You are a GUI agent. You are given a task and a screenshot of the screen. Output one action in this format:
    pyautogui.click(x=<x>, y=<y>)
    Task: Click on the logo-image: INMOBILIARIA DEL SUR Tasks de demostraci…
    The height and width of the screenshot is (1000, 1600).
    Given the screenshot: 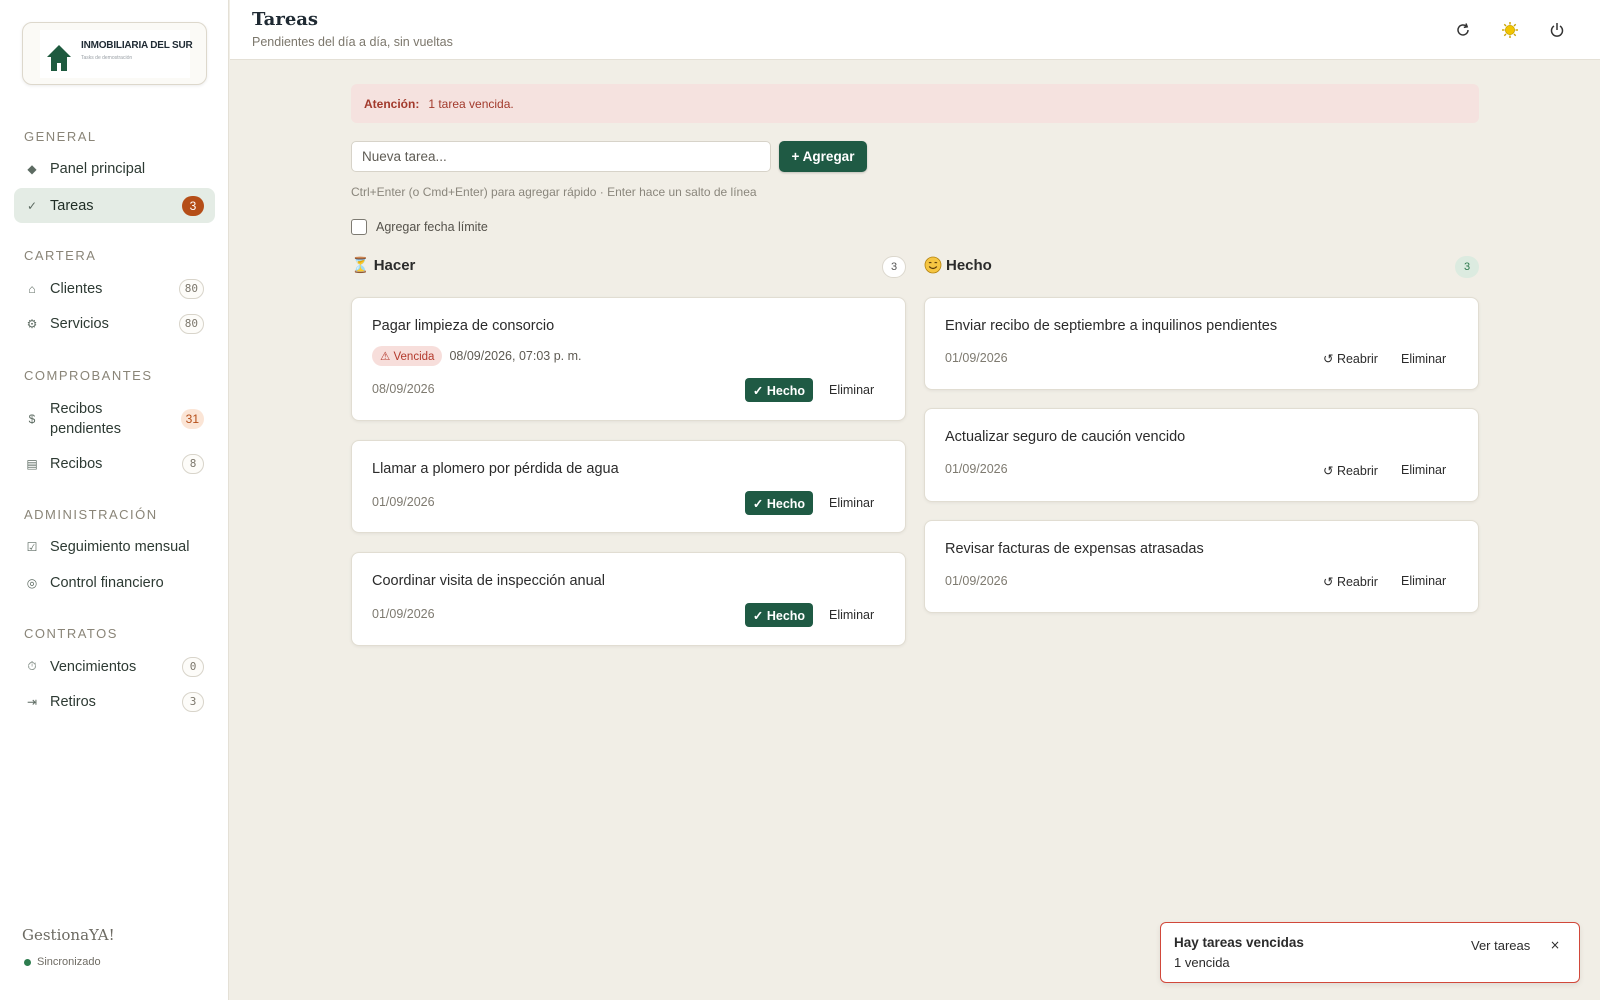 What is the action you would take?
    pyautogui.click(x=116, y=54)
    